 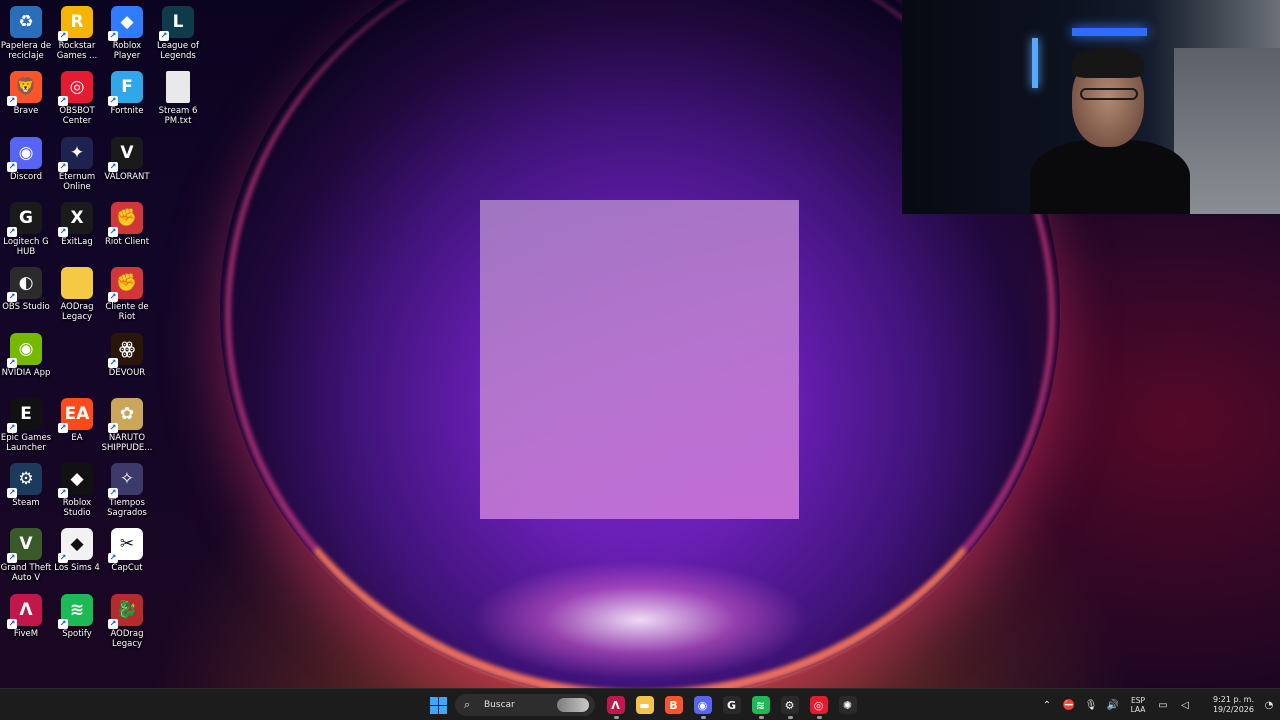 I want to click on desktop-shortcut: 🐉 ↗ AODrag Legacy, so click(x=127, y=621).